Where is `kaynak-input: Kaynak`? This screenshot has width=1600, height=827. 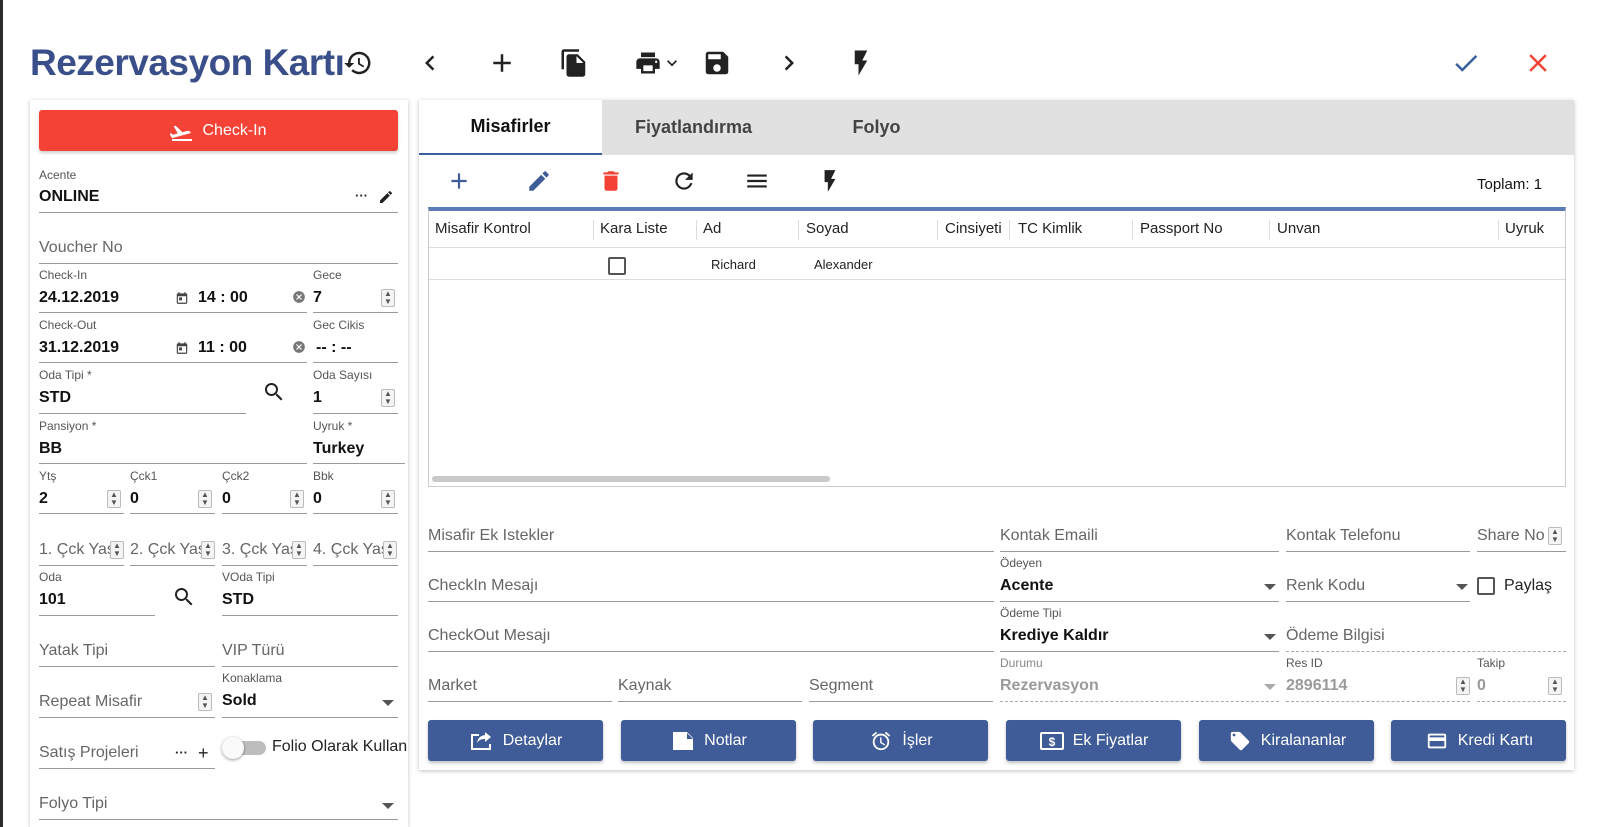 kaynak-input: Kaynak is located at coordinates (644, 686).